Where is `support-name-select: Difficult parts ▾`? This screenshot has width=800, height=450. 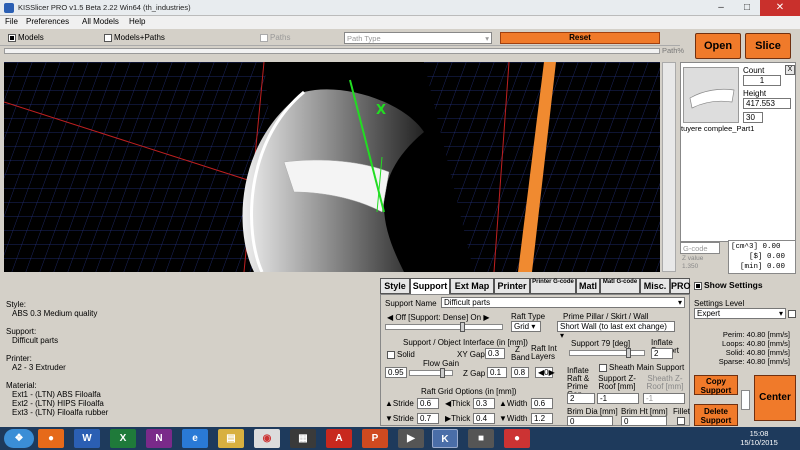
support-name-select: Difficult parts ▾ is located at coordinates (563, 302).